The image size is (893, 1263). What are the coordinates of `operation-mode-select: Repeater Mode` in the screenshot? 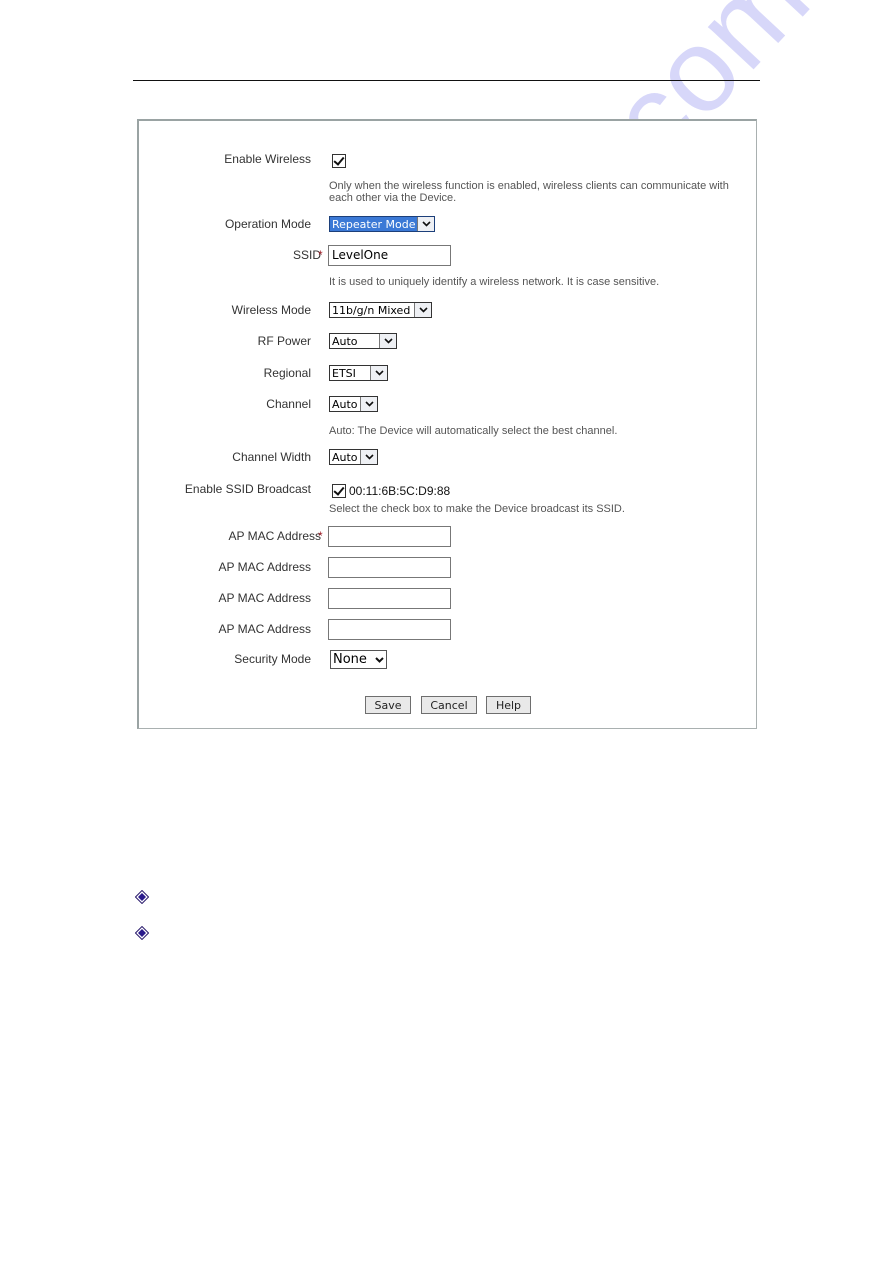 It's located at (382, 224).